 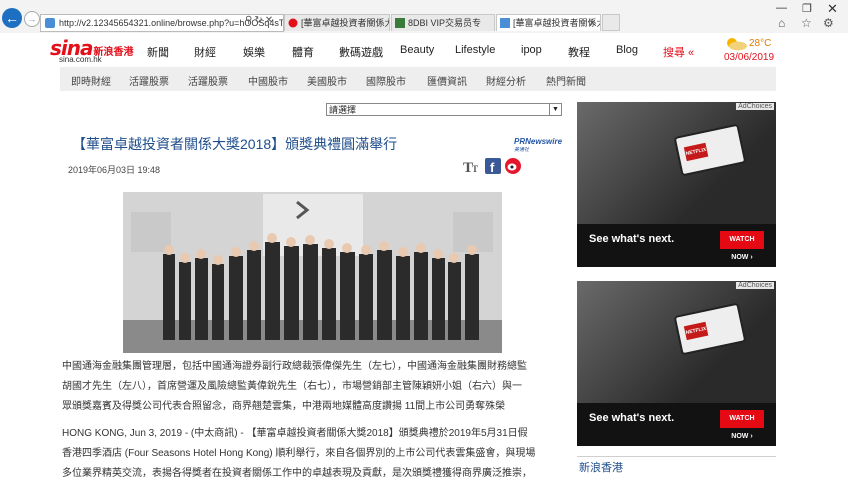 What do you see at coordinates (828, 23) in the screenshot?
I see `settings-gear-icon: ⚙` at bounding box center [828, 23].